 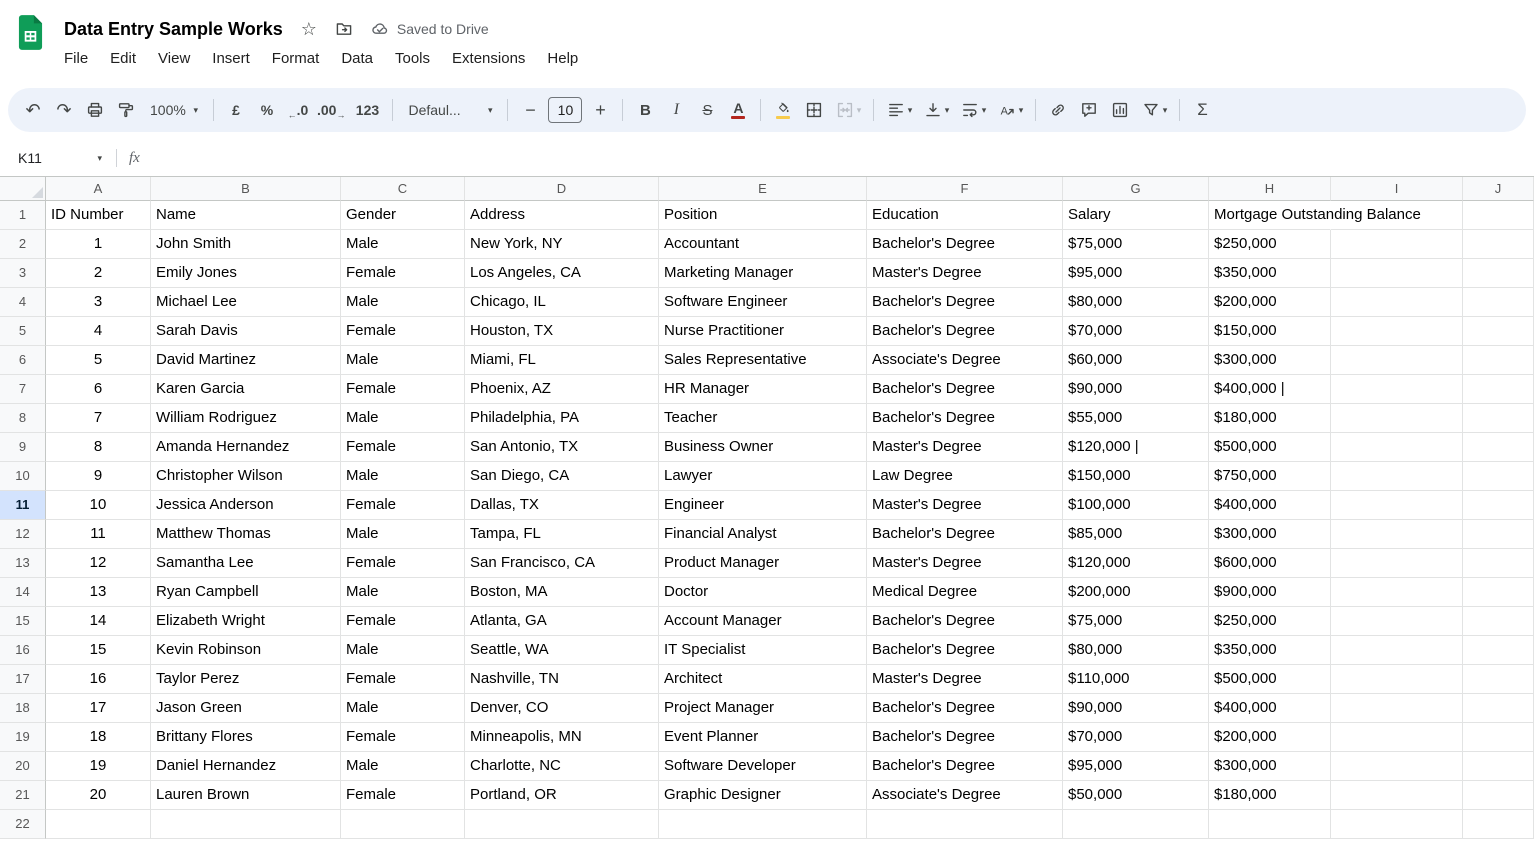 What do you see at coordinates (562, 505) in the screenshot?
I see `cell-D11: Dallas, TX` at bounding box center [562, 505].